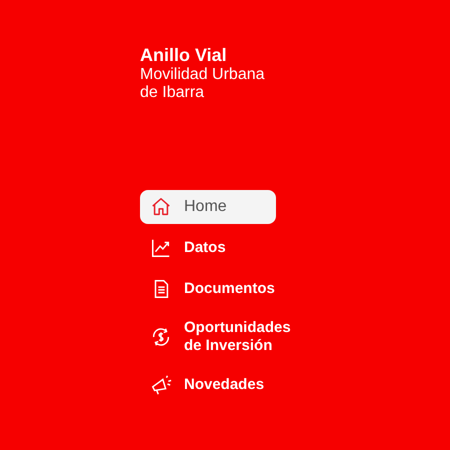 The image size is (450, 450). Describe the element at coordinates (229, 337) in the screenshot. I see `nav-item: Oportunidades de Inversión` at that location.